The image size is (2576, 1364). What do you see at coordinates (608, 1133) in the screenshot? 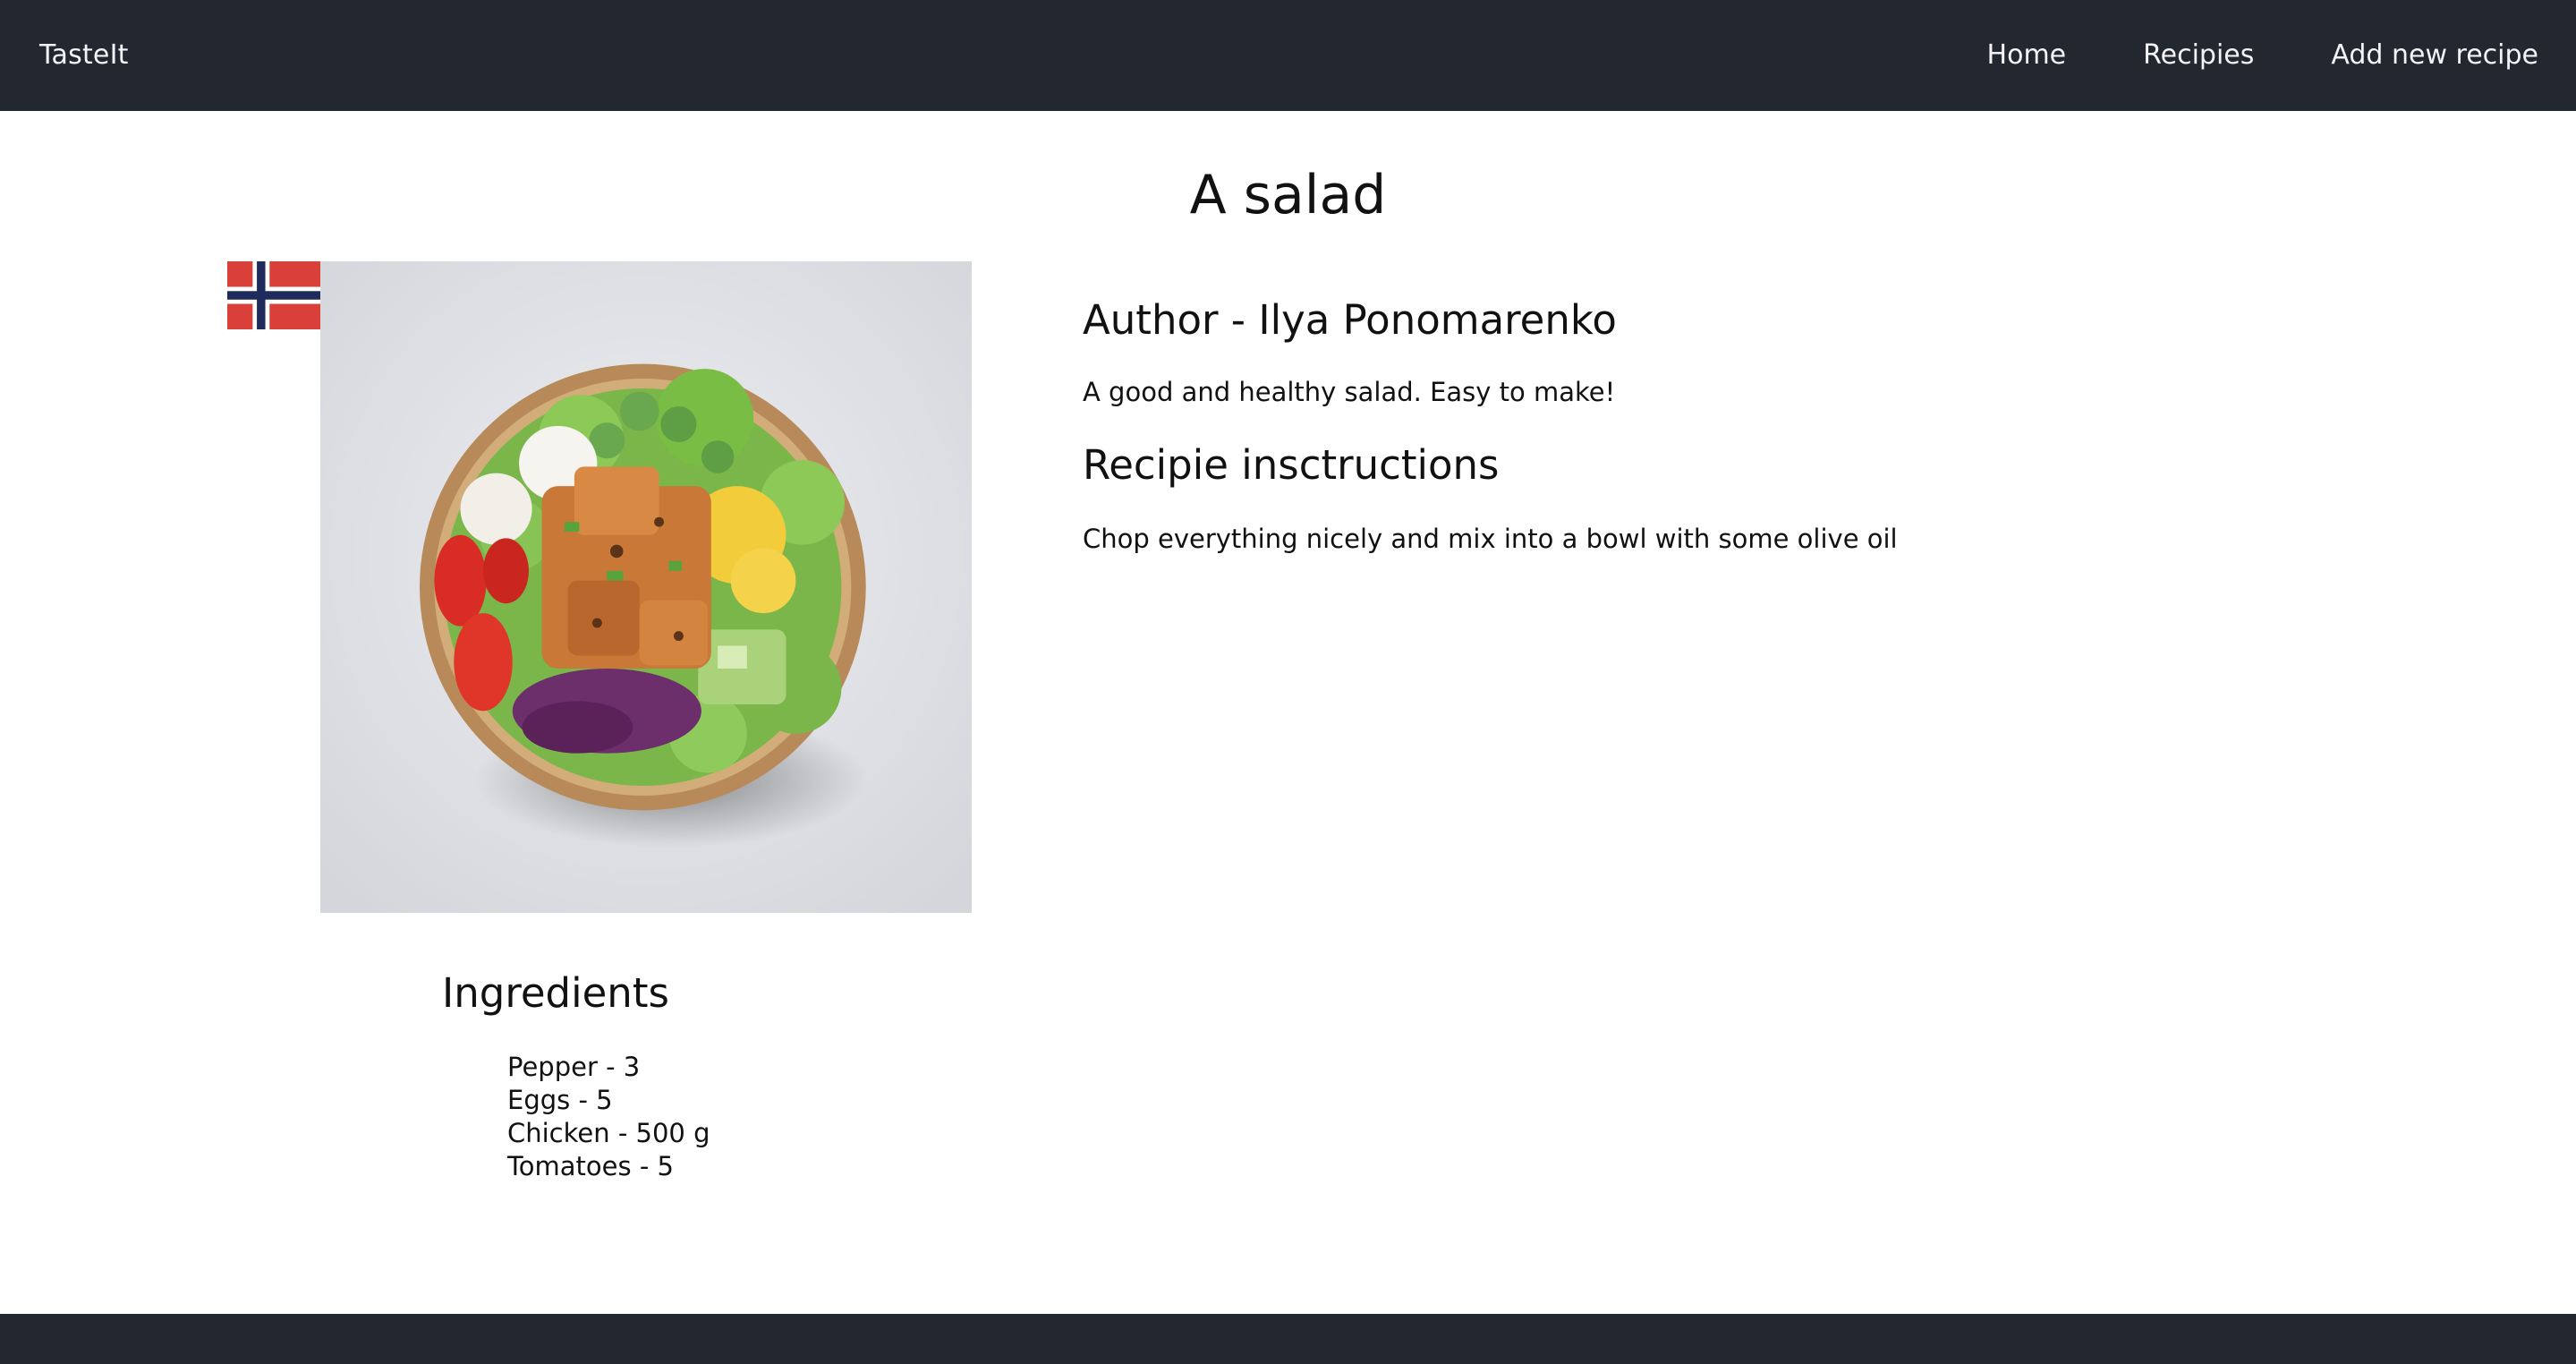
I see `ingredient-item: Chicken - 500 g` at bounding box center [608, 1133].